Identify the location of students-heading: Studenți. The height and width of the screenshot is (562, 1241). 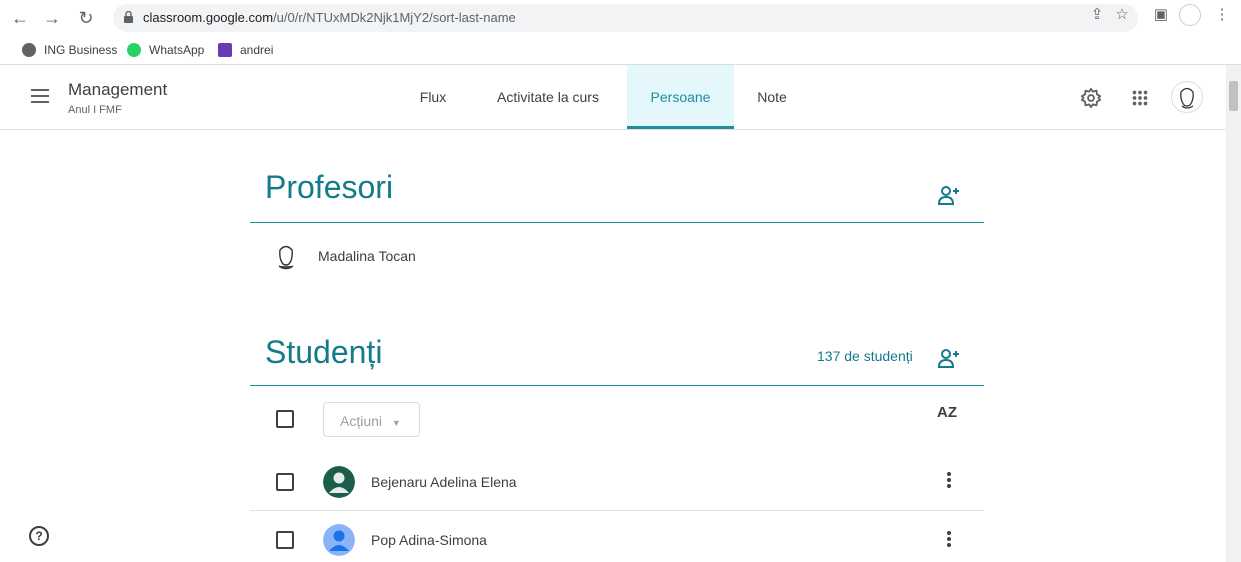
(324, 352).